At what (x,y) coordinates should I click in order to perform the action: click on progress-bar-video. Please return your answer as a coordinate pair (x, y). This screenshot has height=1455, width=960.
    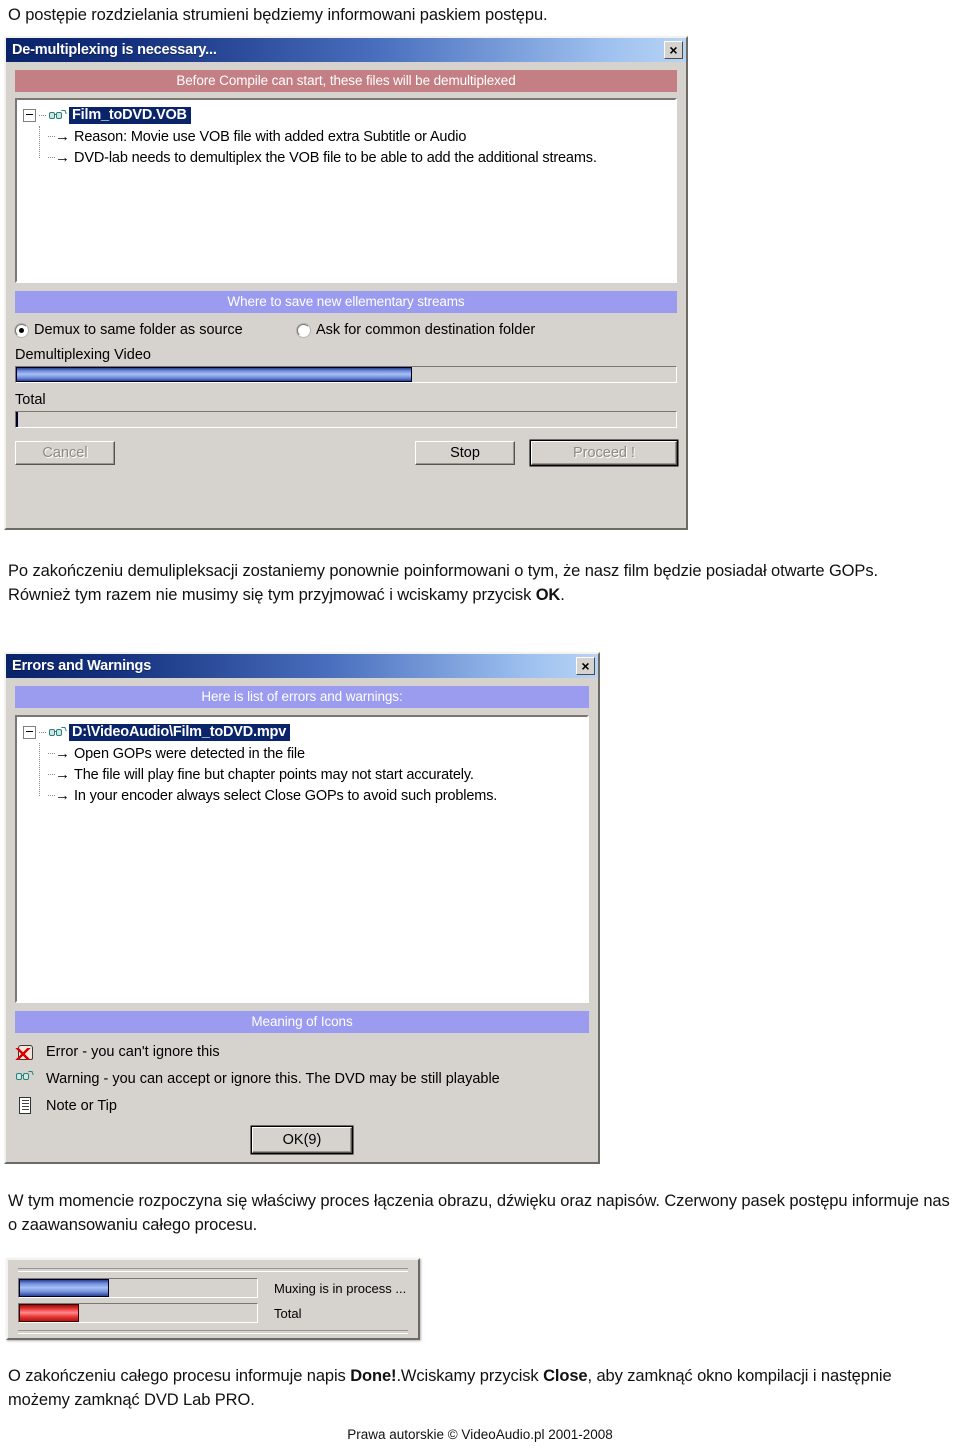
    Looking at the image, I should click on (346, 374).